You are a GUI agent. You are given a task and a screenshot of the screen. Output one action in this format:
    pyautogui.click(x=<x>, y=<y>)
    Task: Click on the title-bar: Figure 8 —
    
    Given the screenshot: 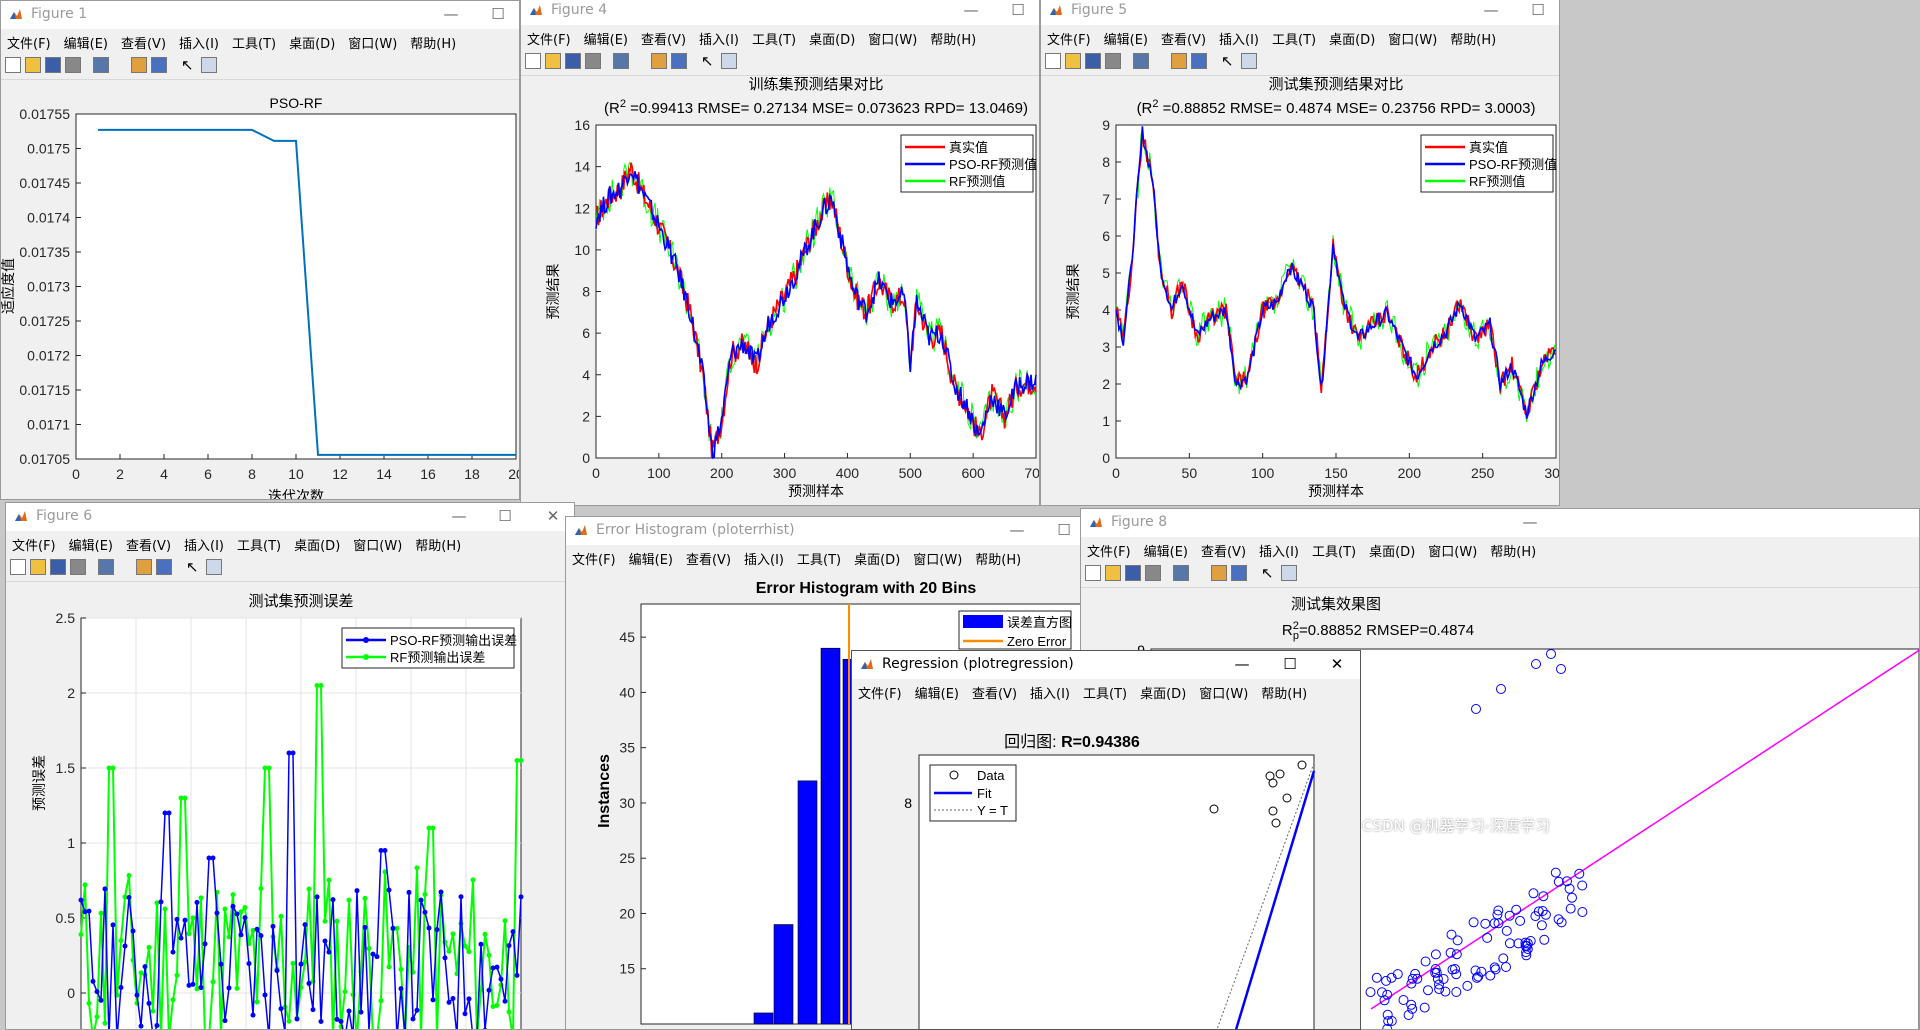 What is the action you would take?
    pyautogui.click(x=1500, y=523)
    